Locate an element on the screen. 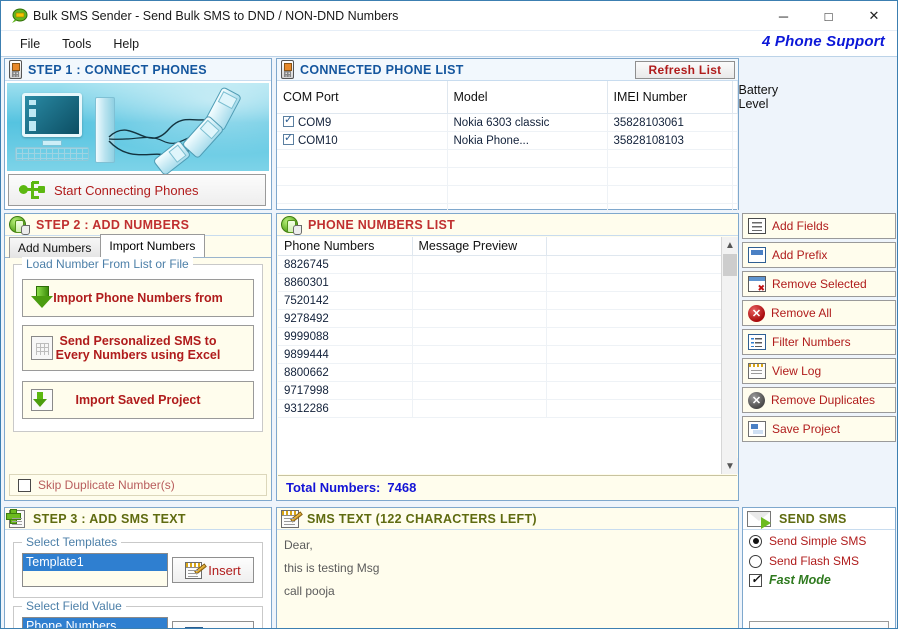  cell-phone-number: 9717998 is located at coordinates (345, 390).